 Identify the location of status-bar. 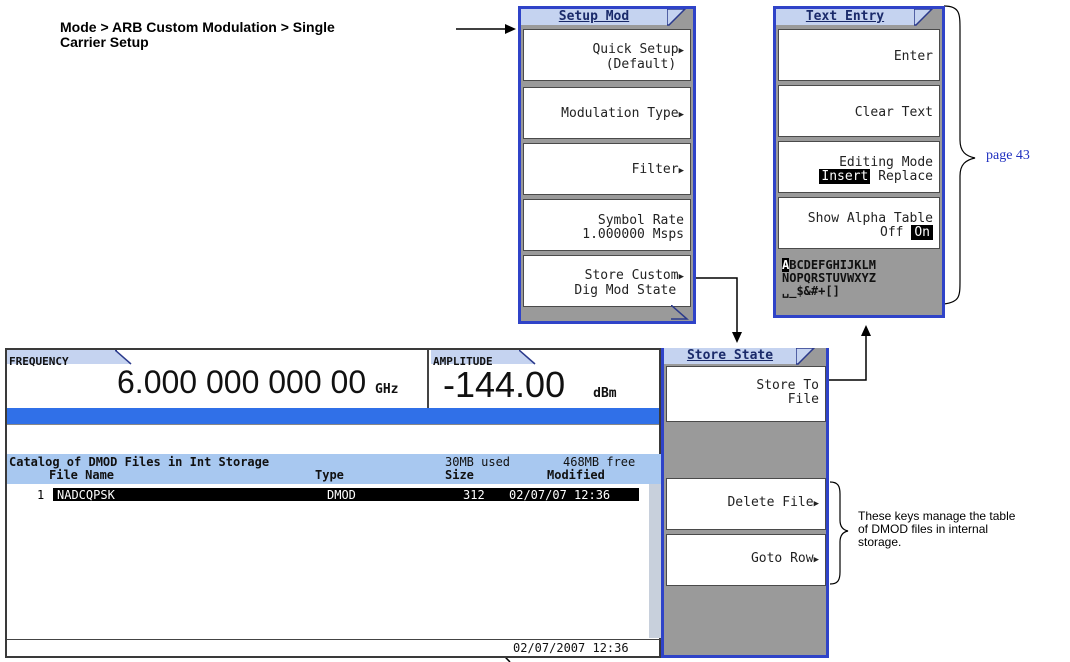
(333, 416).